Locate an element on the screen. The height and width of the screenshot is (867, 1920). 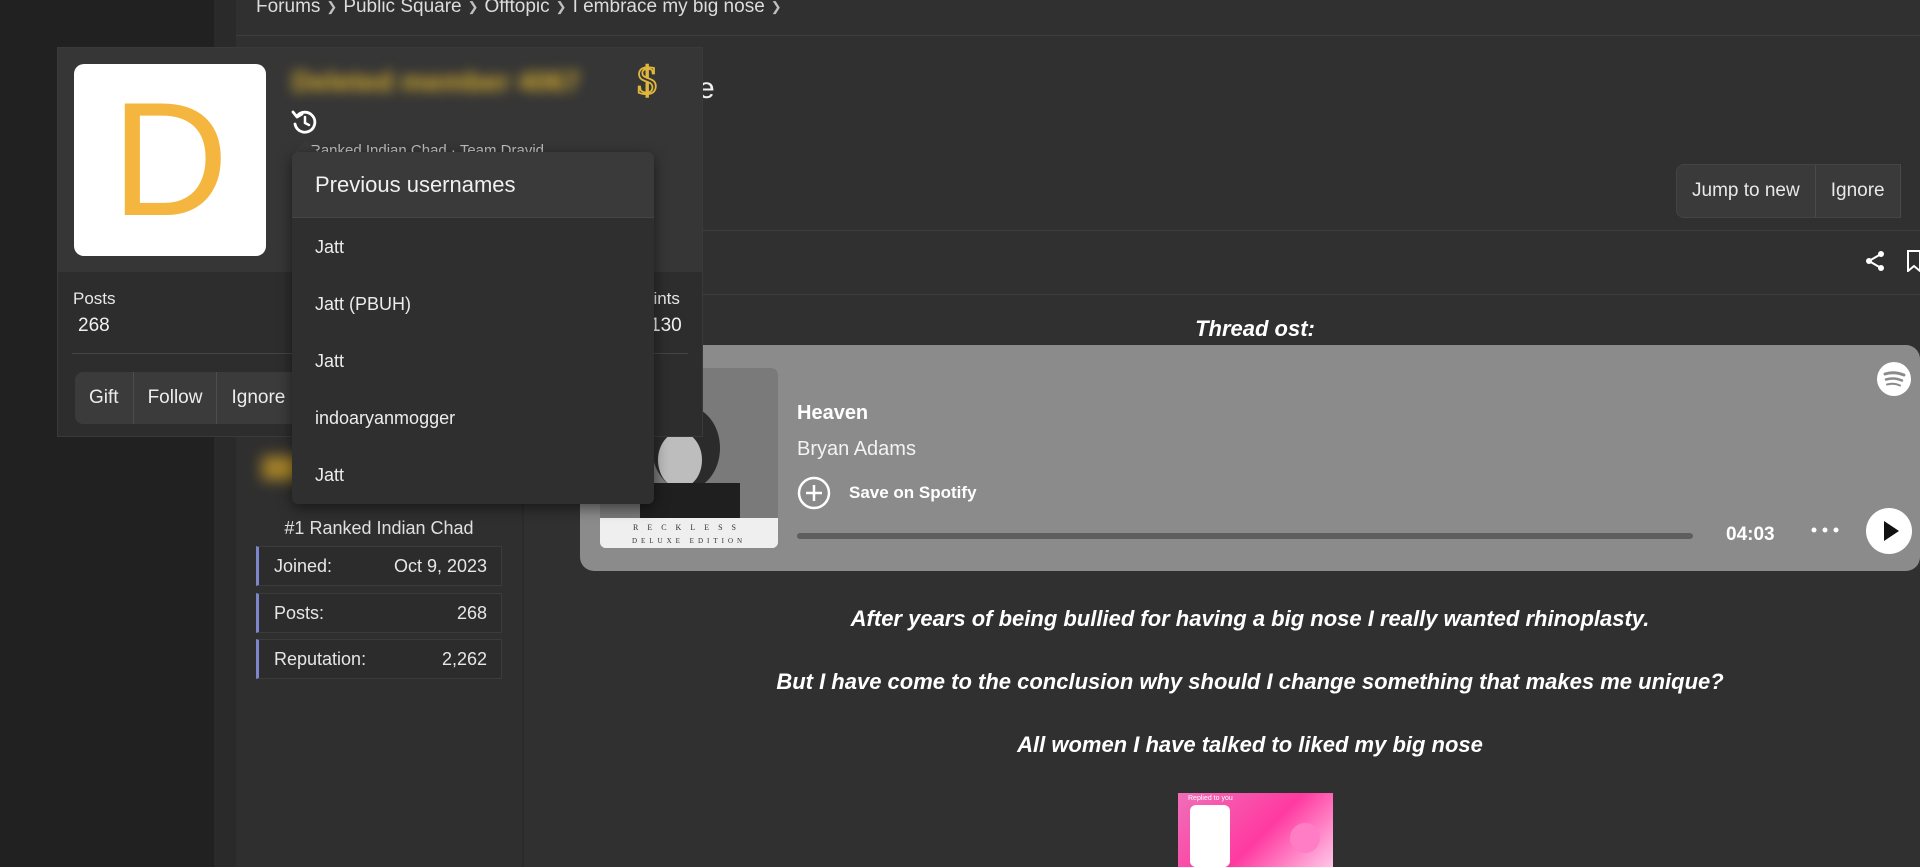
ignore-member-button: Ignore is located at coordinates (259, 398).